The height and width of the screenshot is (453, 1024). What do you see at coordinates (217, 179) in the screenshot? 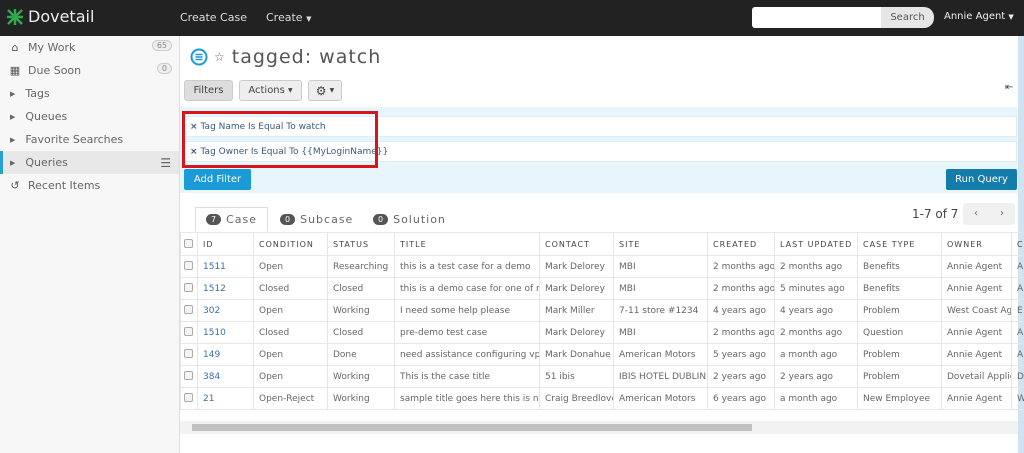
I see `add-filter-button: Add Filter` at bounding box center [217, 179].